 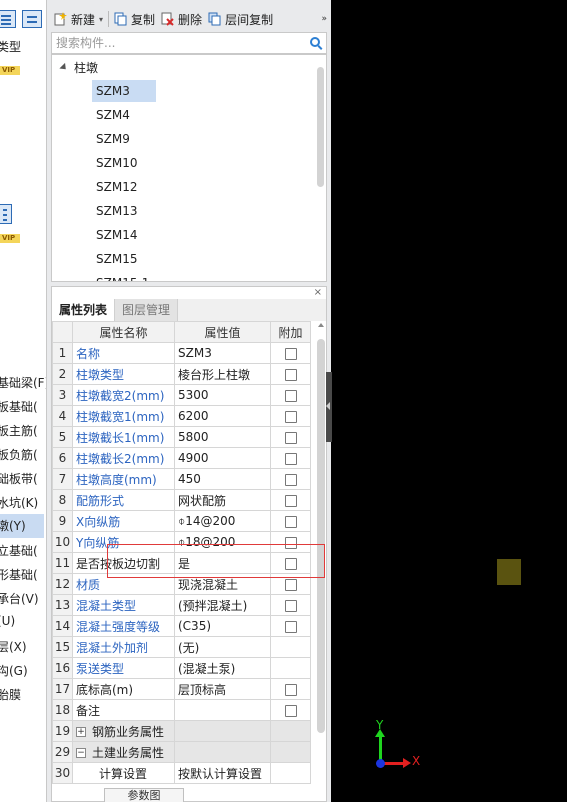 I want to click on left-item-pile: (U), so click(x=7, y=621).